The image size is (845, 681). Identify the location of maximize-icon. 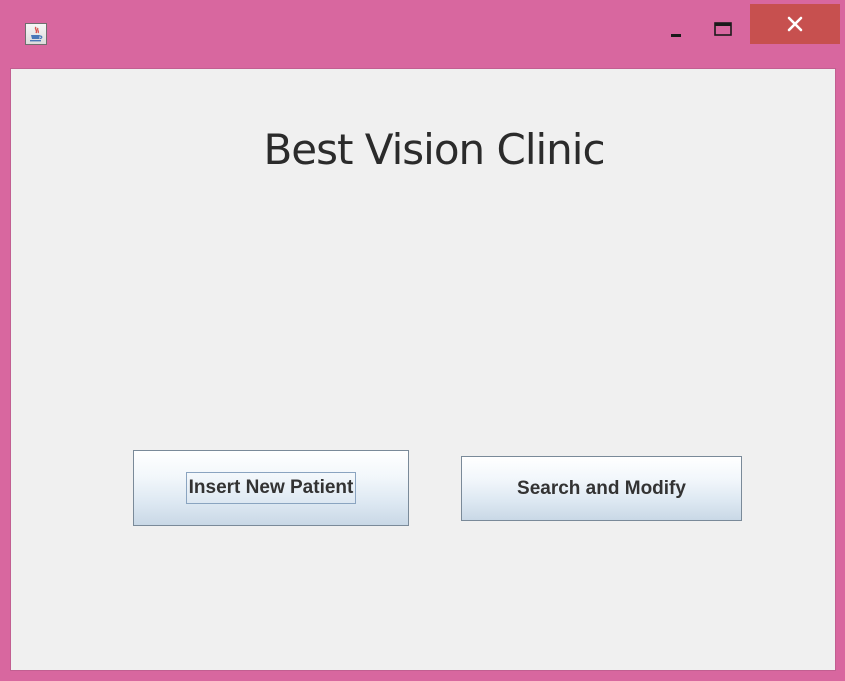
(723, 29).